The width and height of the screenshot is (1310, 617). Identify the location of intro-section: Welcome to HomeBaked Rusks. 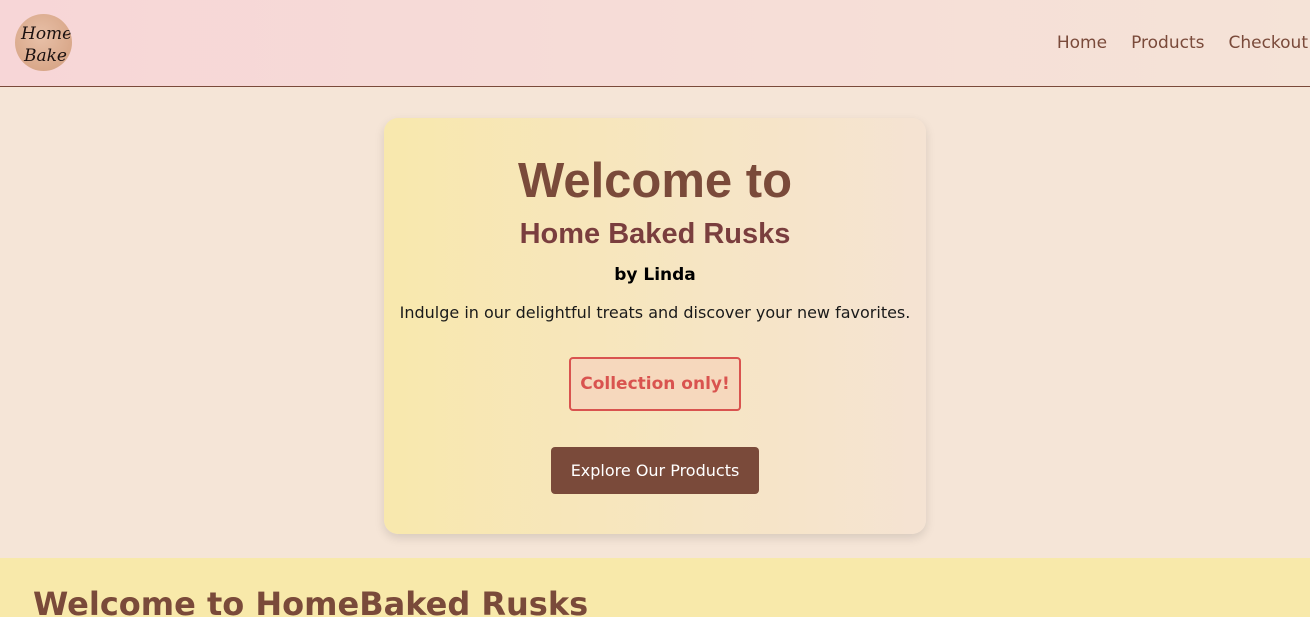
(655, 587).